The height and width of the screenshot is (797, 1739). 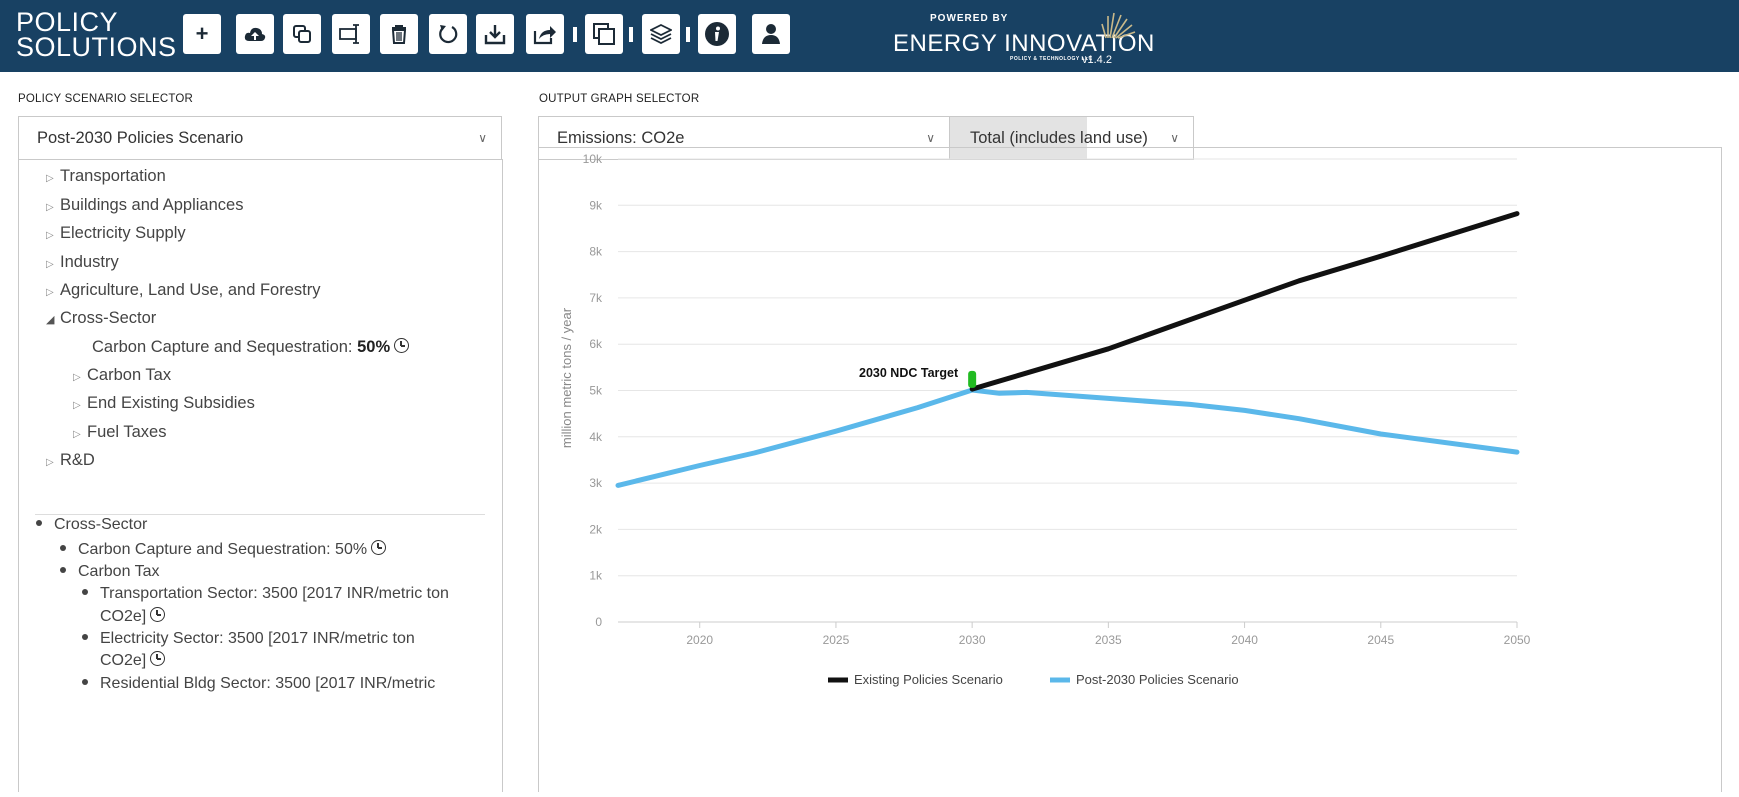 I want to click on copy-icon, so click(x=302, y=34).